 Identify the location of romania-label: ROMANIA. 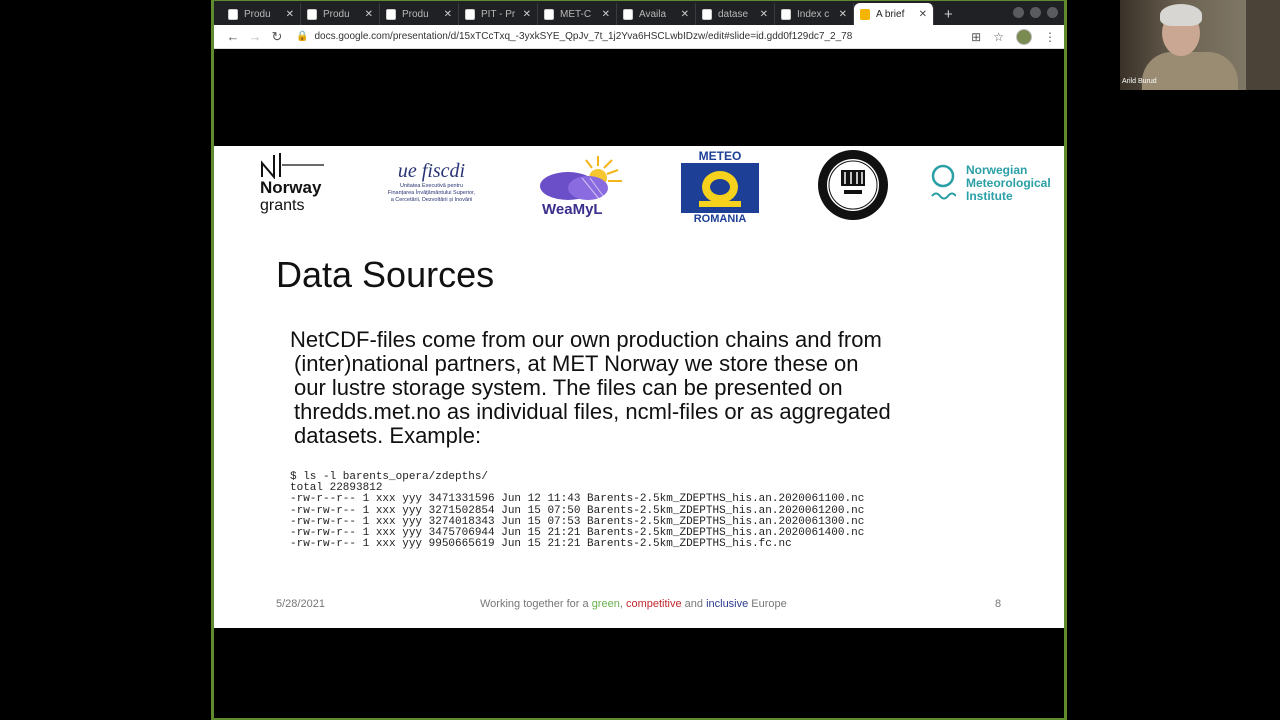
(720, 219).